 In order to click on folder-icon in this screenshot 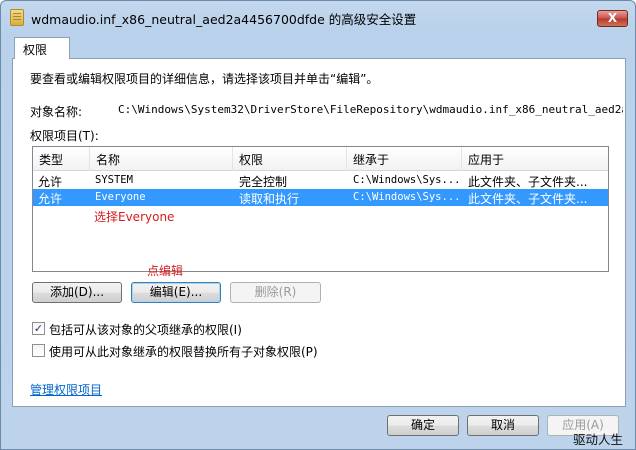, I will do `click(17, 17)`.